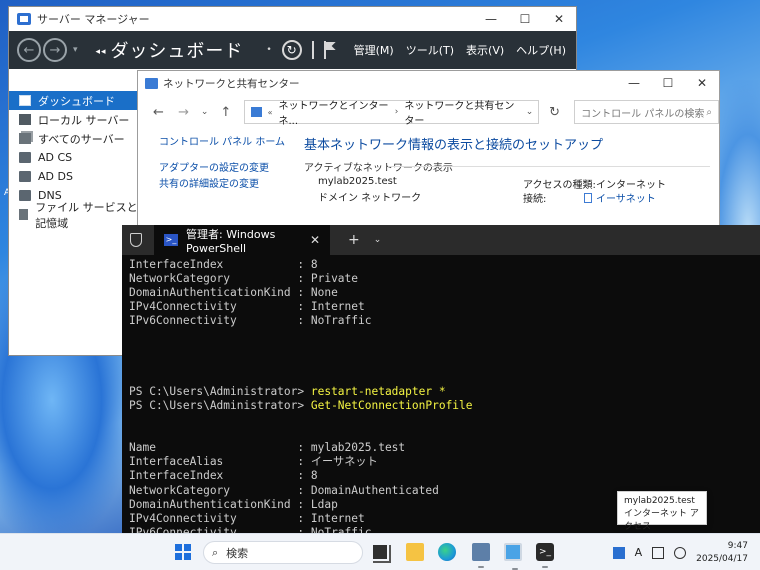  What do you see at coordinates (250, 321) in the screenshot?
I see `terminal-line-text: IPv6Connectivity : NoTraffic` at bounding box center [250, 321].